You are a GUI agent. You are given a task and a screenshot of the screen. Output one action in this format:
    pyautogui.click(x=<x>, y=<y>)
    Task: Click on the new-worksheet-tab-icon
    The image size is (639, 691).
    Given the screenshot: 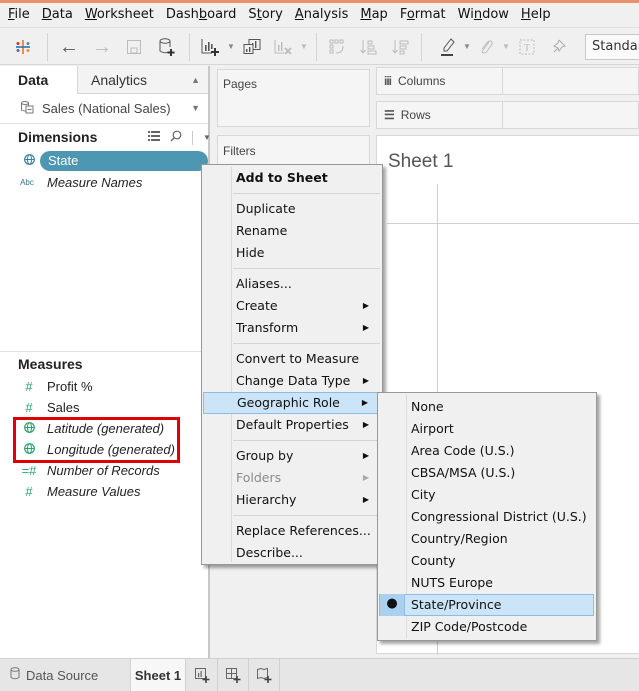 What is the action you would take?
    pyautogui.click(x=202, y=675)
    